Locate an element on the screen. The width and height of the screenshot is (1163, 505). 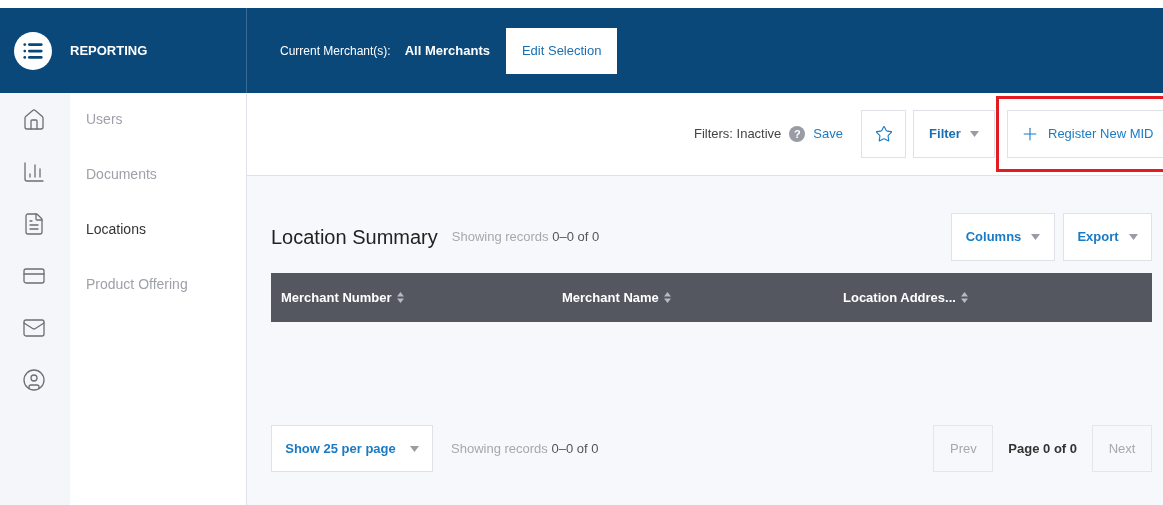
column-header: Merchant Name is located at coordinates (610, 297).